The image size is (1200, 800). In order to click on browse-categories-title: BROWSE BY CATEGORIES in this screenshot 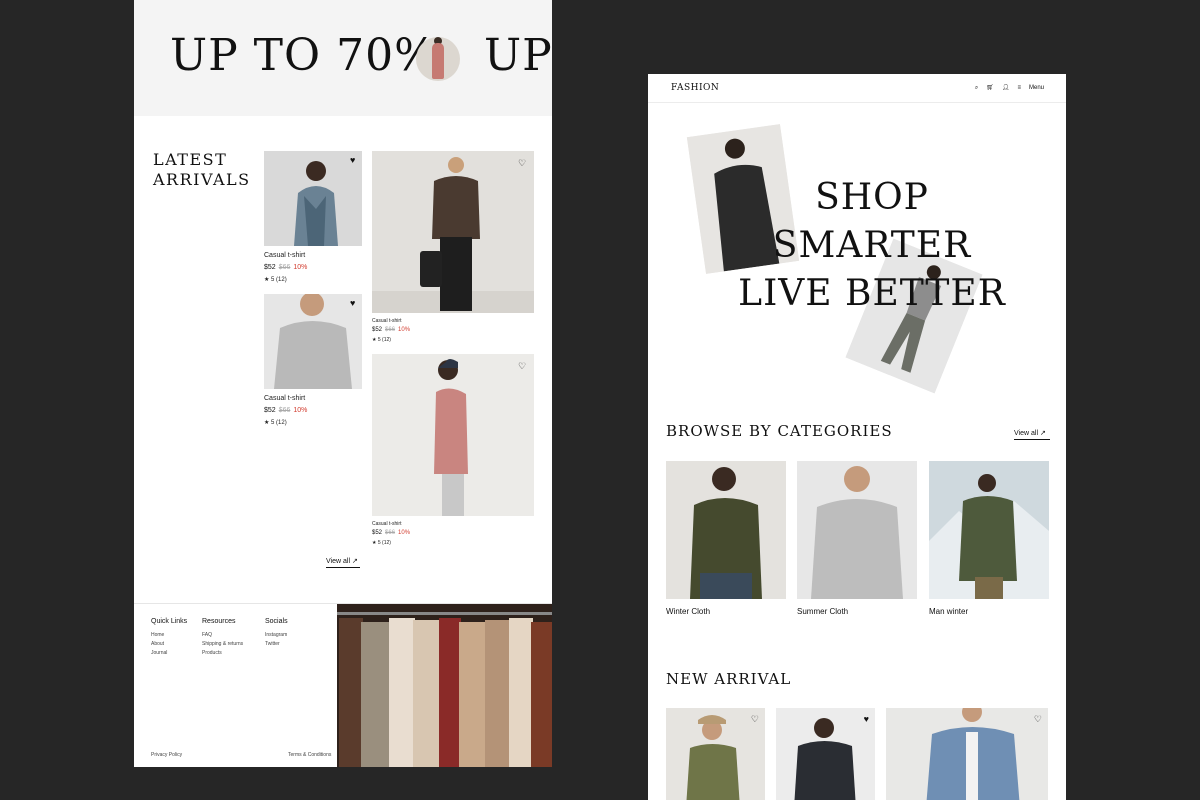, I will do `click(779, 431)`.